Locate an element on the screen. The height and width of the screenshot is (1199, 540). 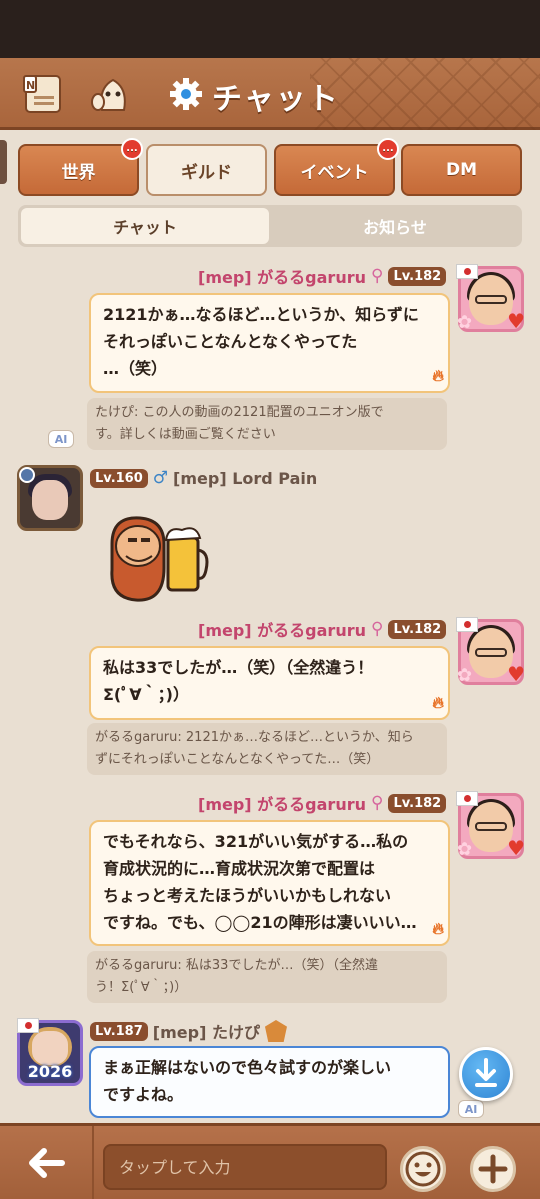
tab-dm: DM is located at coordinates (461, 170).